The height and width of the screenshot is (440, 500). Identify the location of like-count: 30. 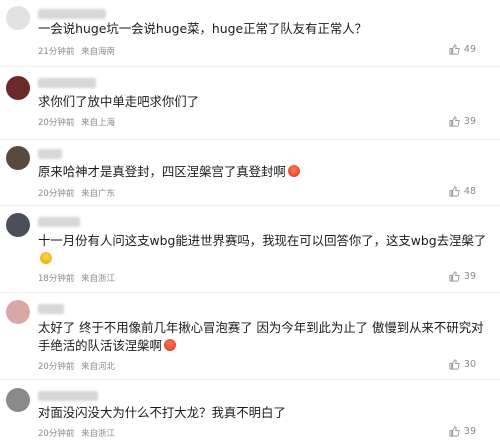
(469, 364).